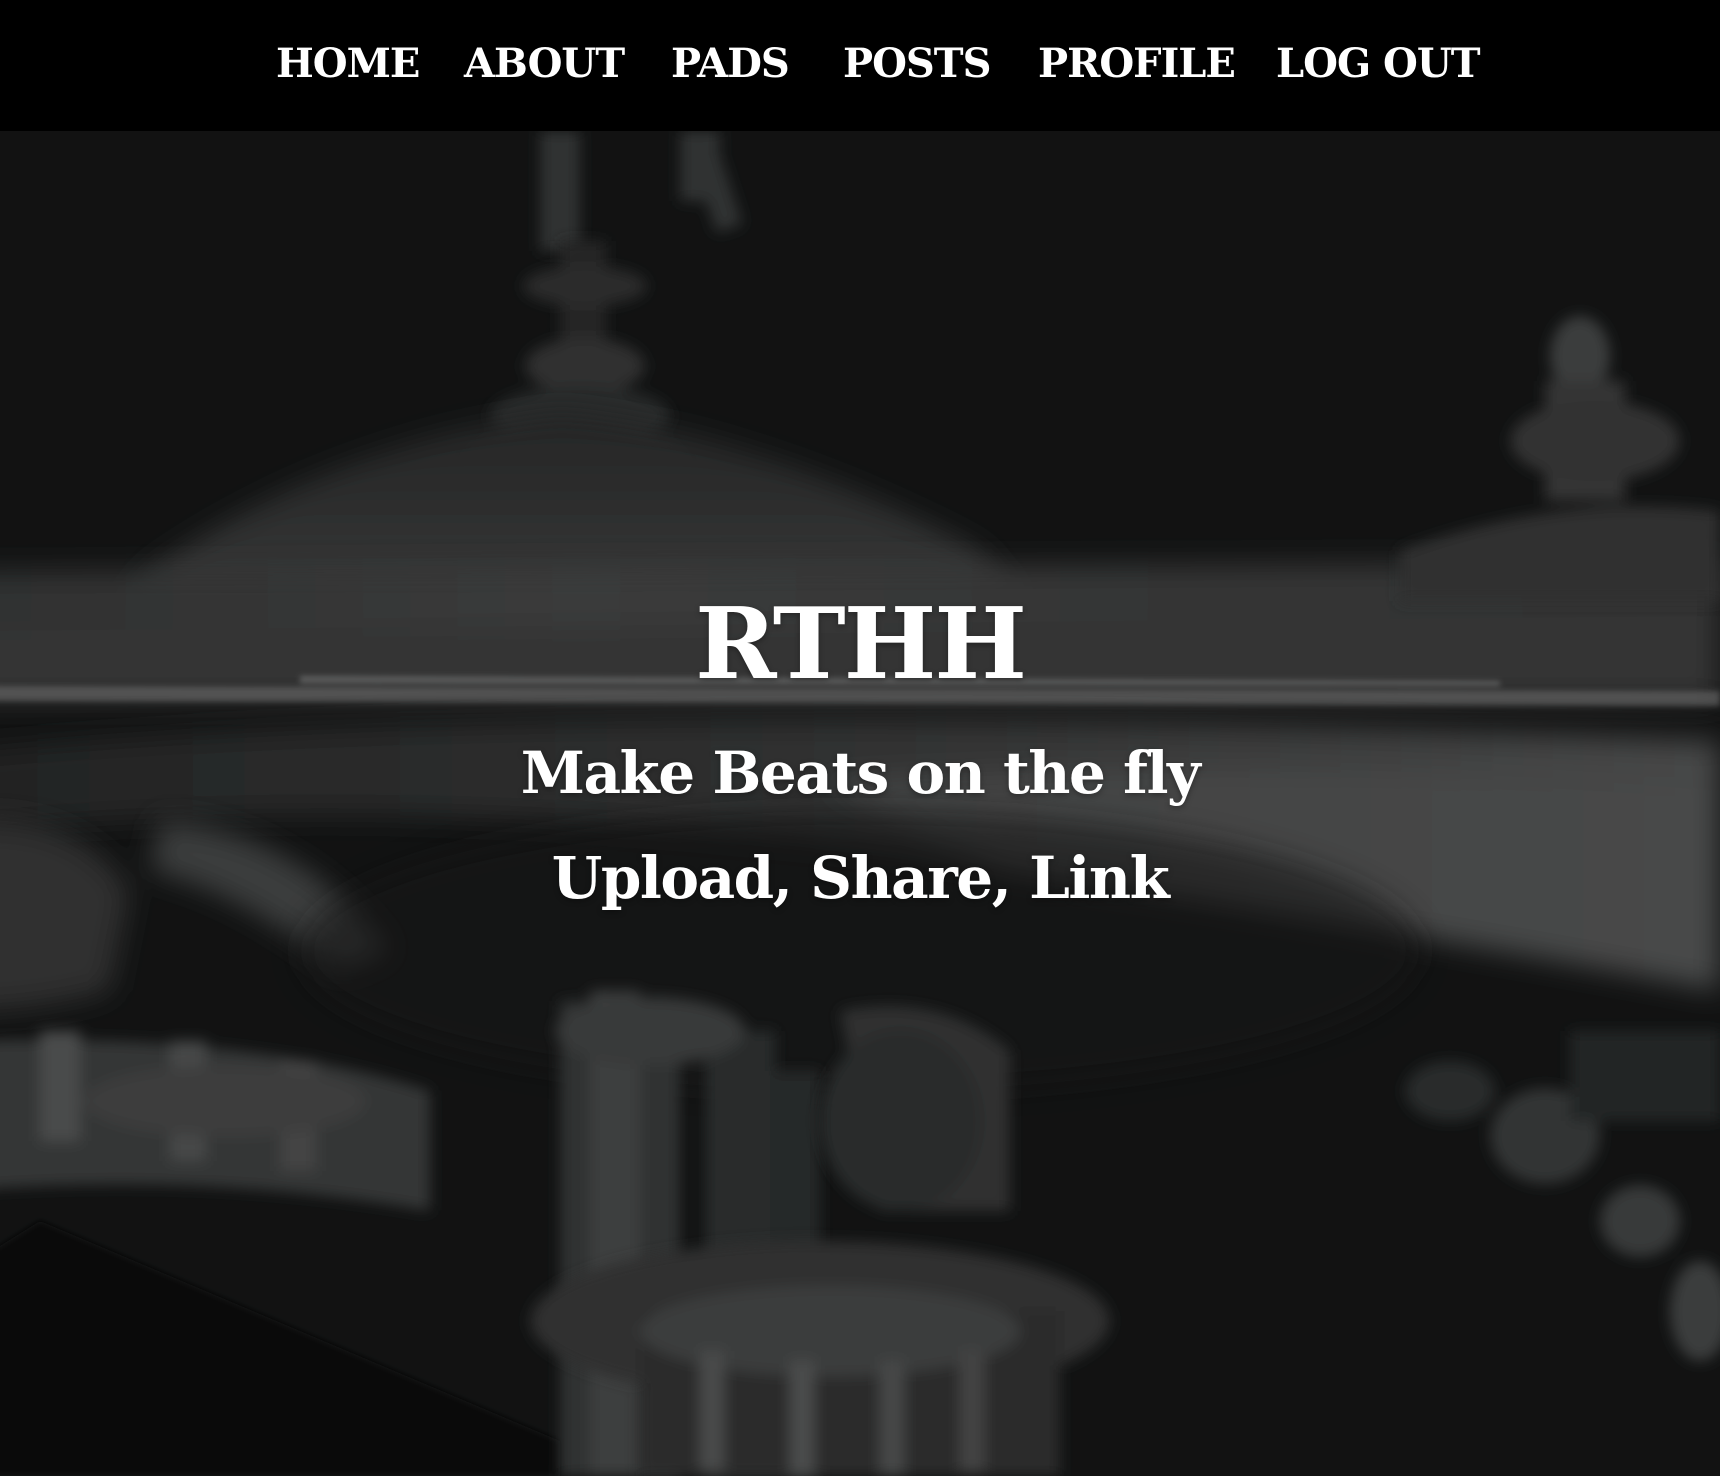 The width and height of the screenshot is (1720, 1476). Describe the element at coordinates (348, 64) in the screenshot. I see `nav-link-home: HOME` at that location.